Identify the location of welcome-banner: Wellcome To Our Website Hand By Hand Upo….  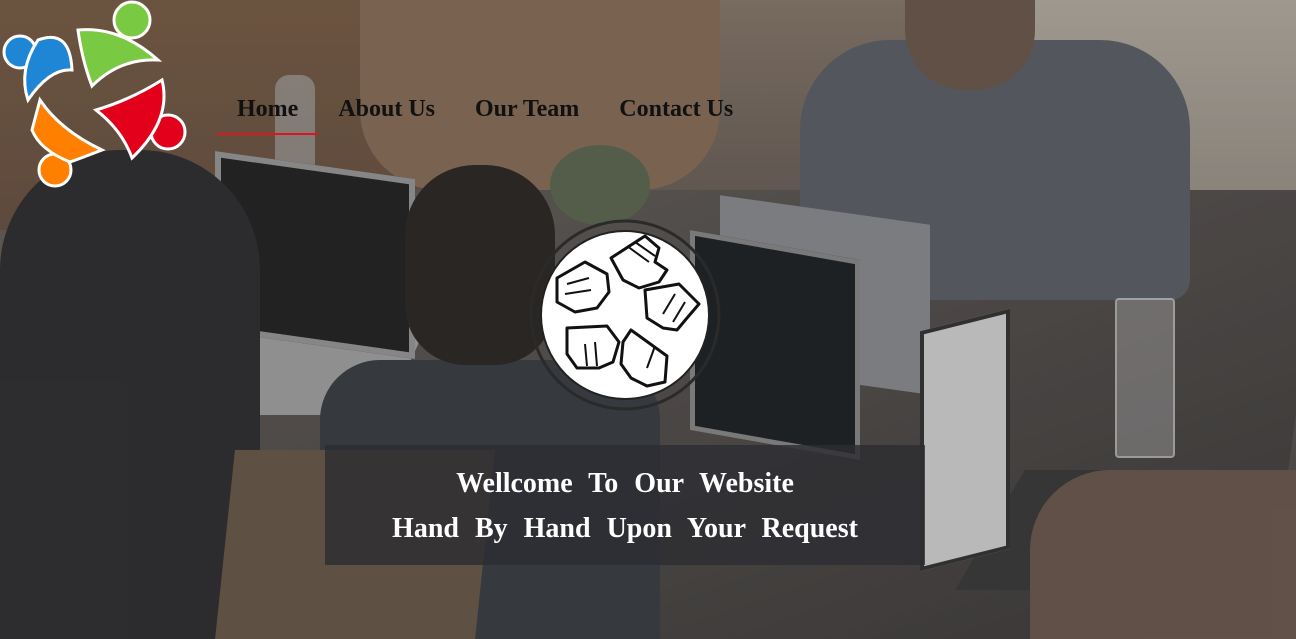
(625, 505).